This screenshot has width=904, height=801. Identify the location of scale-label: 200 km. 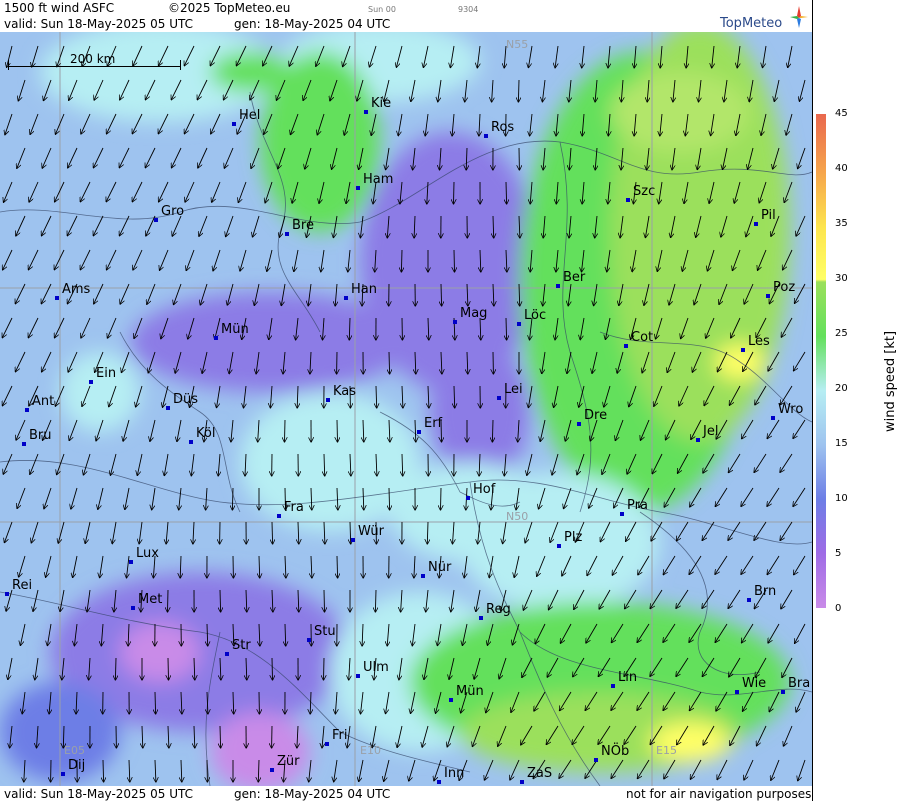
(93, 59).